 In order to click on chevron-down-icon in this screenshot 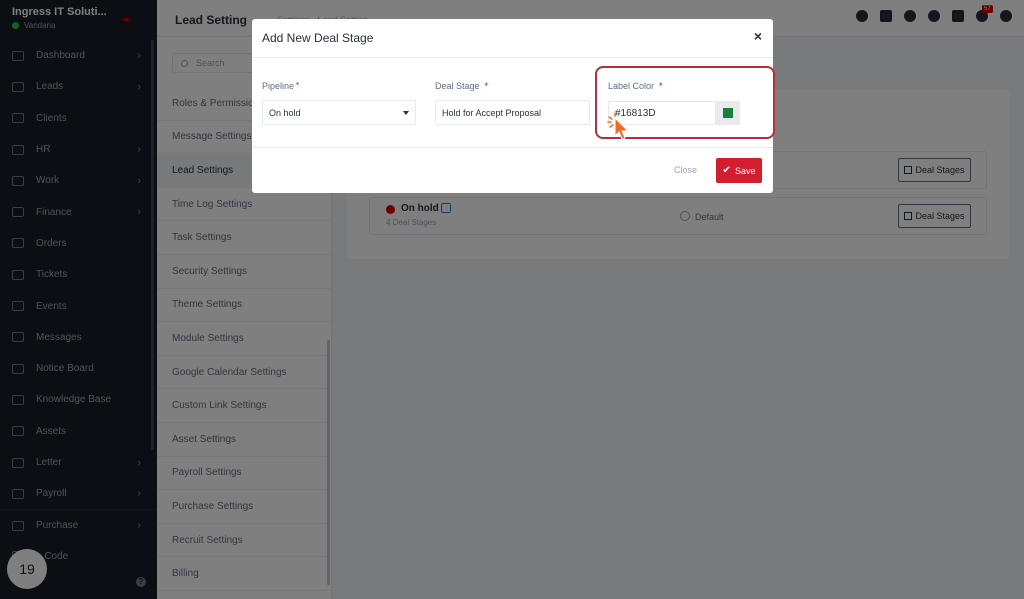, I will do `click(406, 113)`.